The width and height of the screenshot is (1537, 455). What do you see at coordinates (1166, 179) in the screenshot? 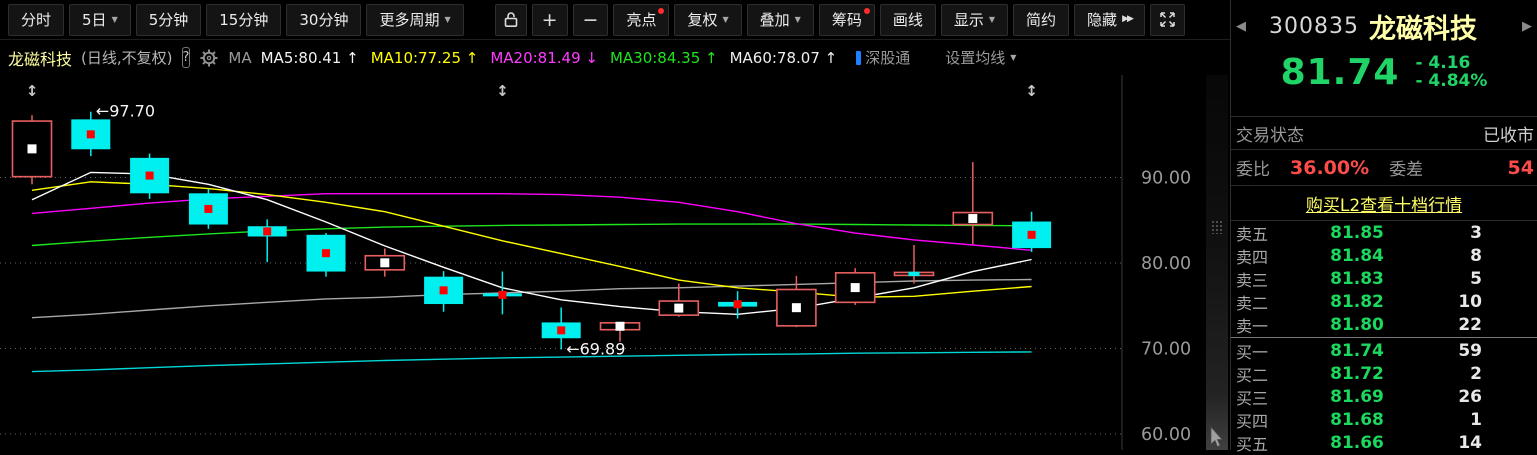
I see `axis-label: 90.00` at bounding box center [1166, 179].